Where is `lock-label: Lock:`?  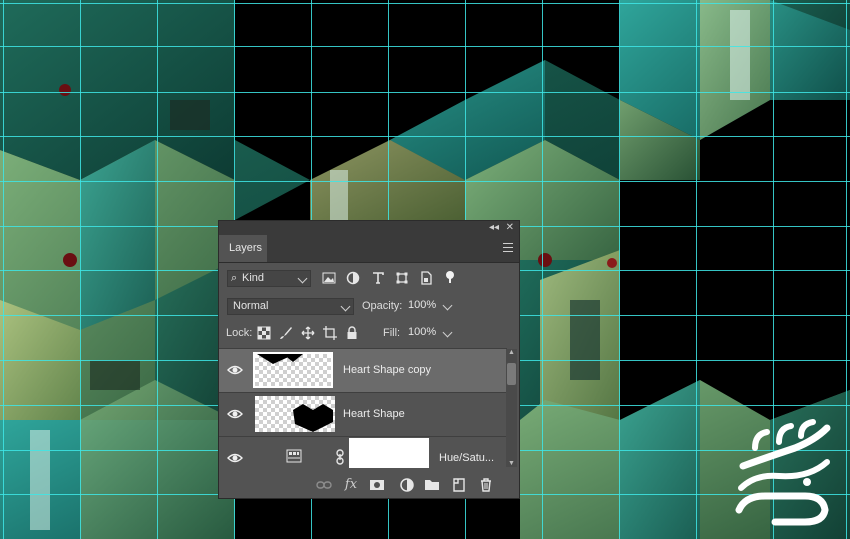 lock-label: Lock: is located at coordinates (239, 333).